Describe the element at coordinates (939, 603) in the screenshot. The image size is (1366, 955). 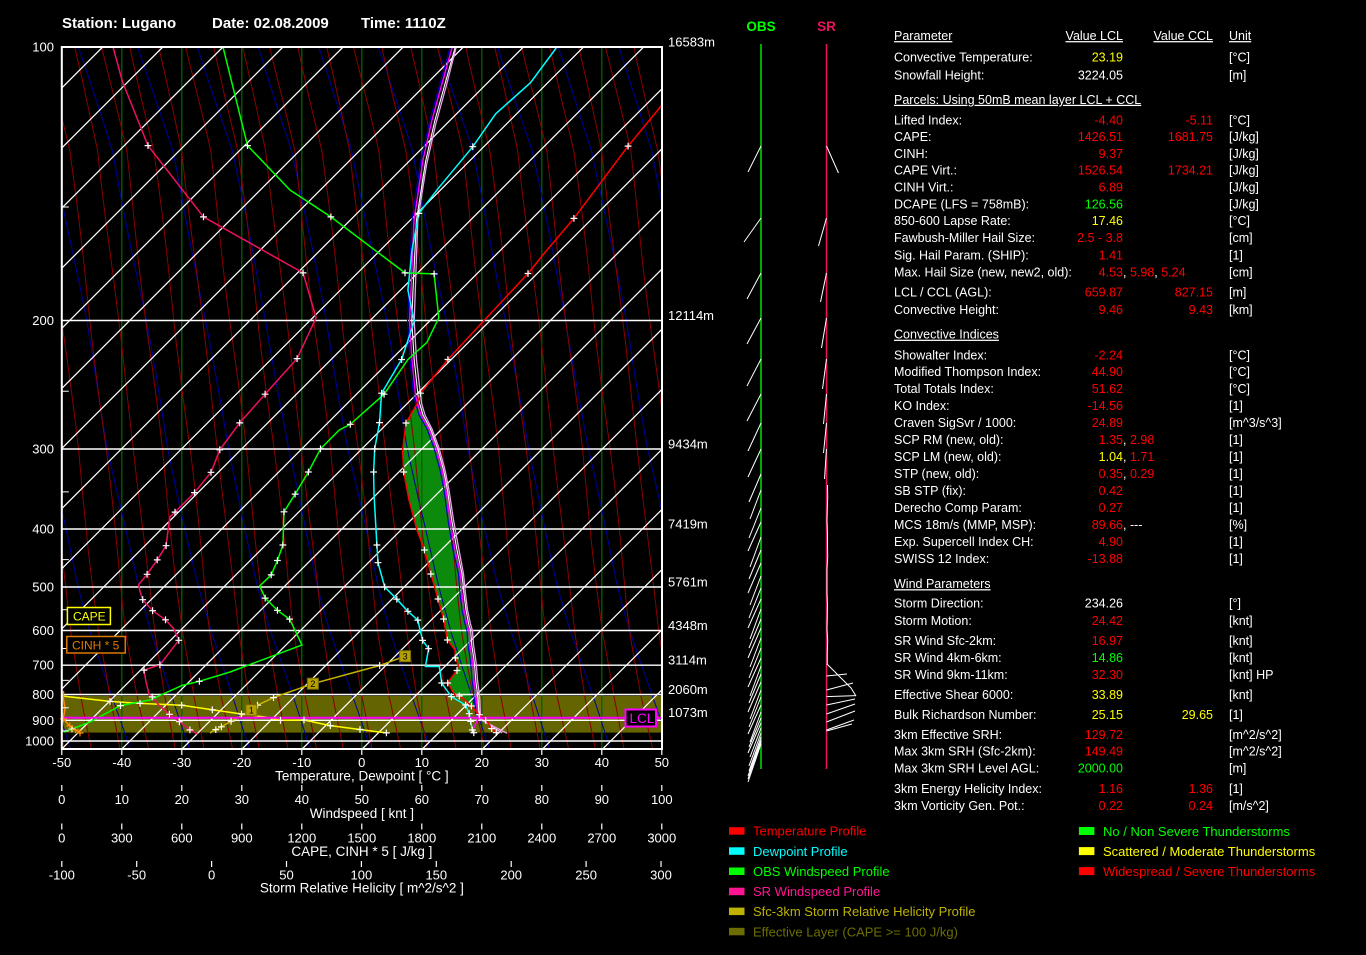
I see `svg-text: Storm Direction:` at that location.